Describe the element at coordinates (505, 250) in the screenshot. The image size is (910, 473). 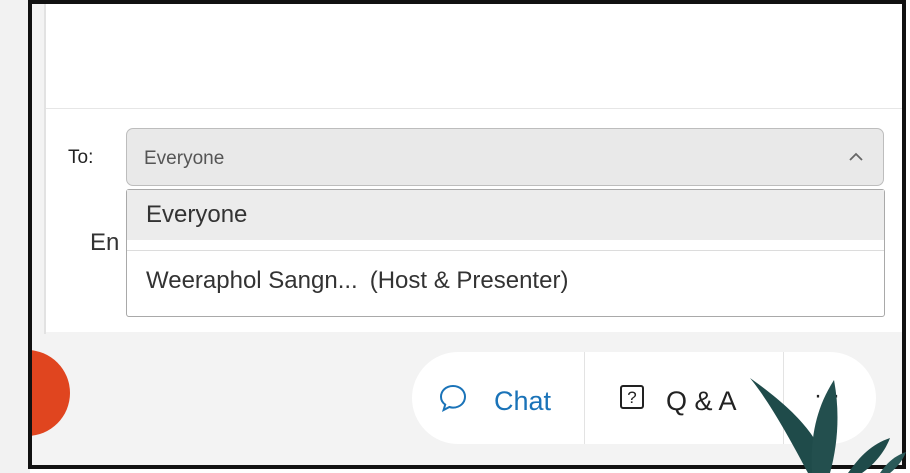
I see `dropdown-divider` at that location.